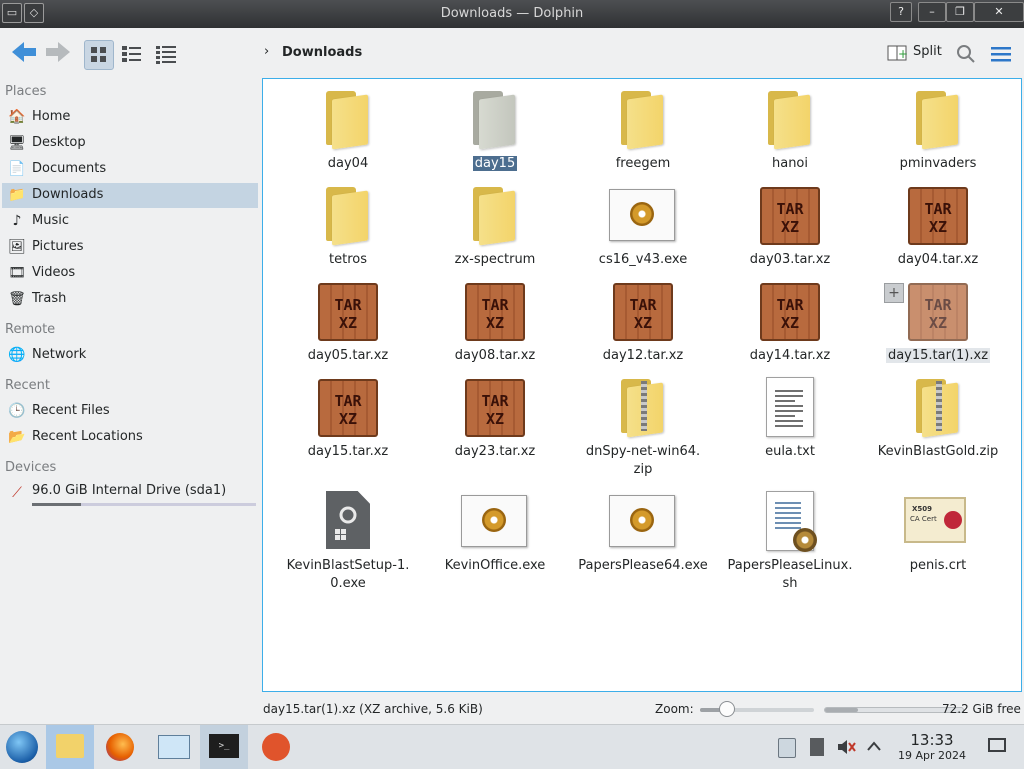 The width and height of the screenshot is (1024, 769). I want to click on file-item: hanoi, so click(790, 137).